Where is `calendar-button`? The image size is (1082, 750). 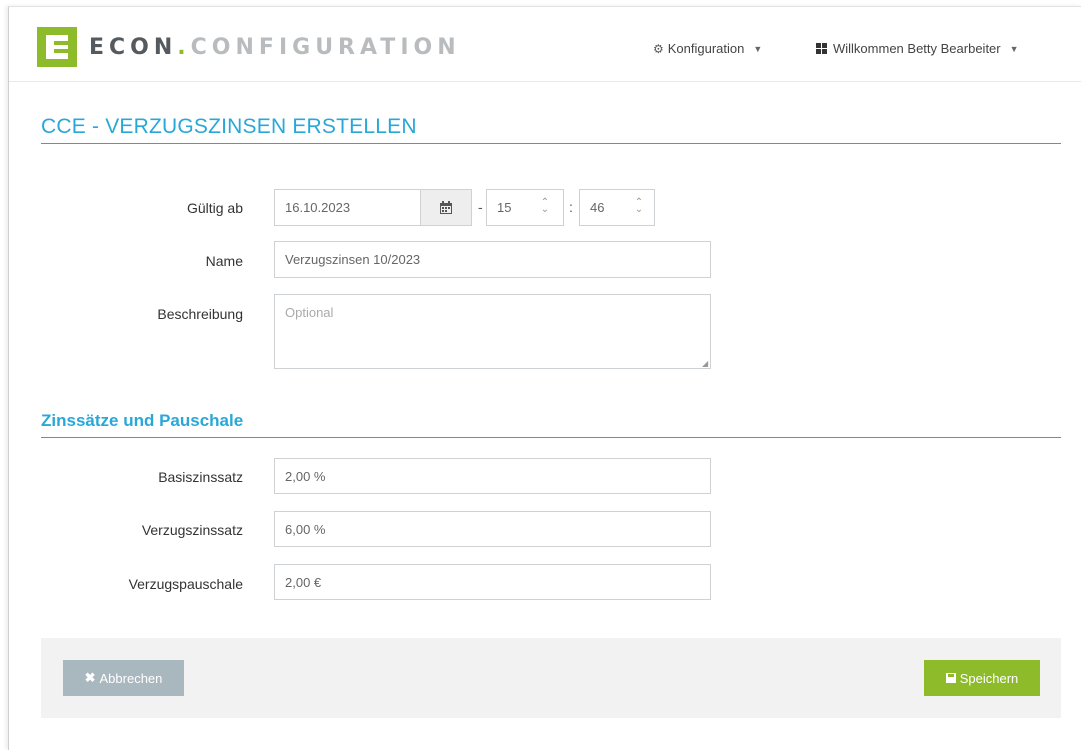
calendar-button is located at coordinates (446, 207).